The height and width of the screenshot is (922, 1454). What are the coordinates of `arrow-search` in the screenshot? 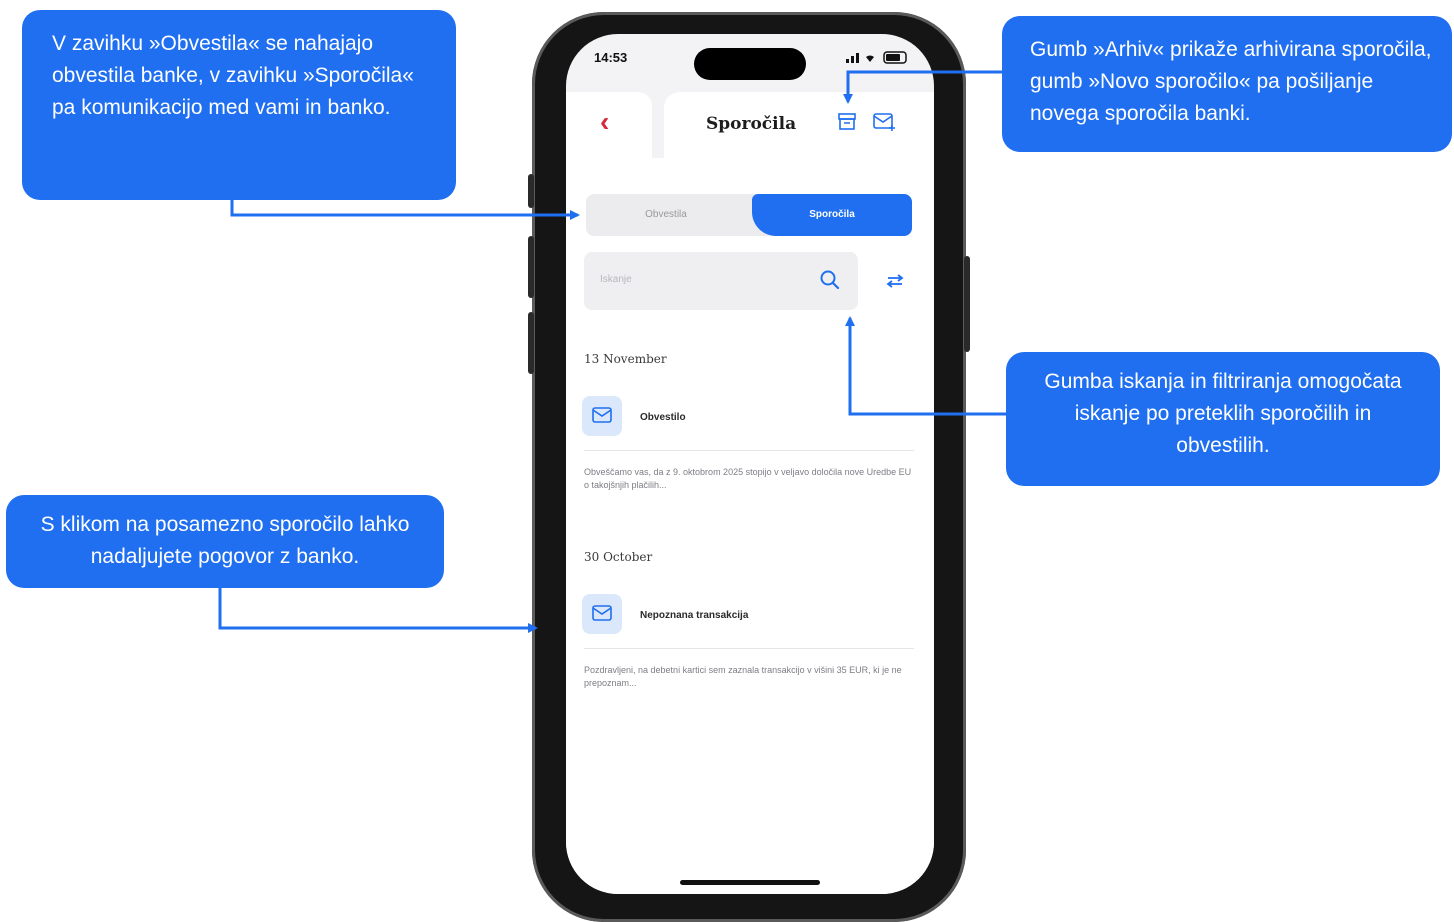 It's located at (925, 366).